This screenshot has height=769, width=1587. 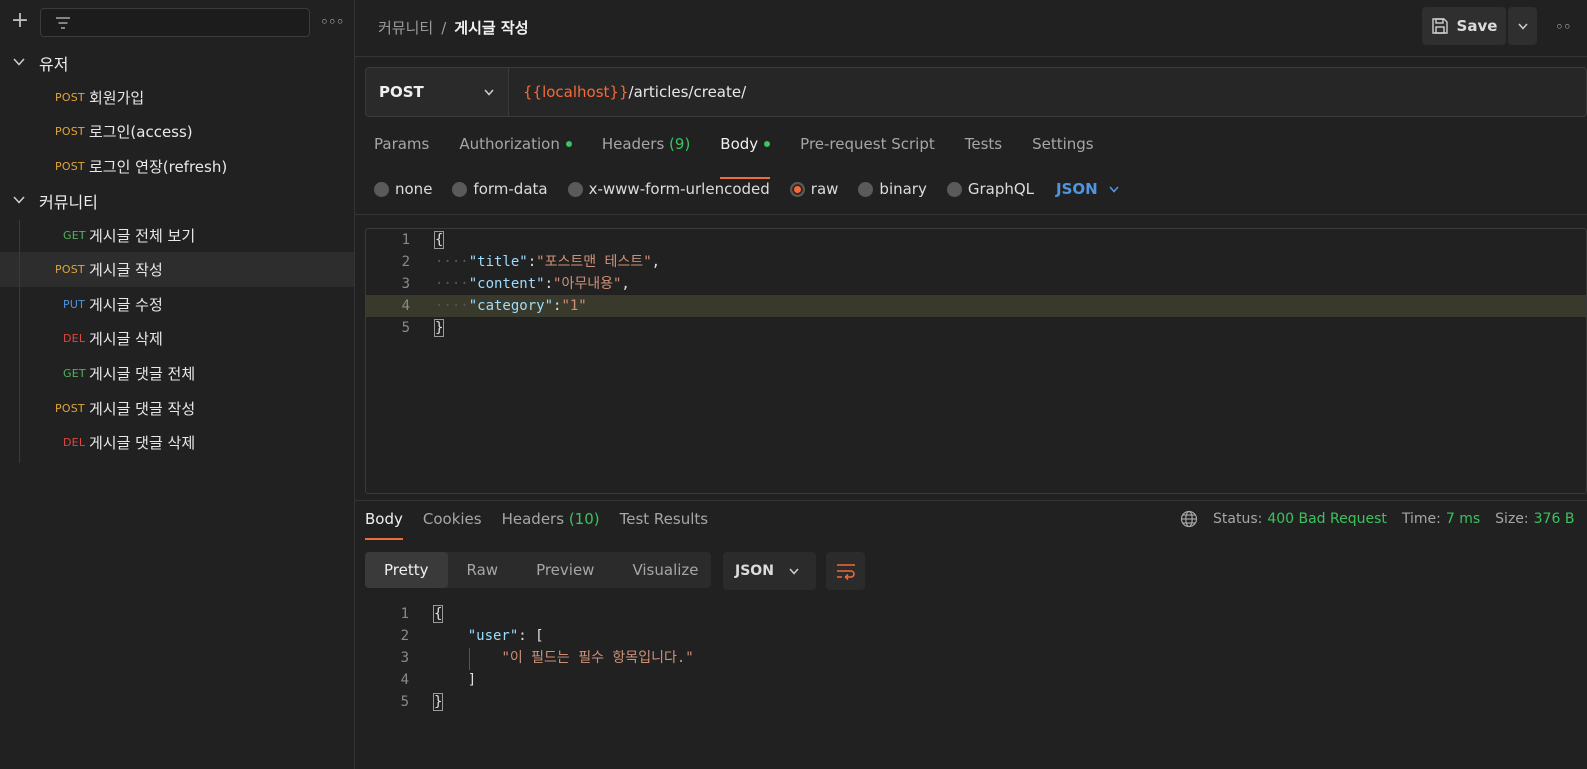 What do you see at coordinates (1477, 26) in the screenshot?
I see `save-label: Save` at bounding box center [1477, 26].